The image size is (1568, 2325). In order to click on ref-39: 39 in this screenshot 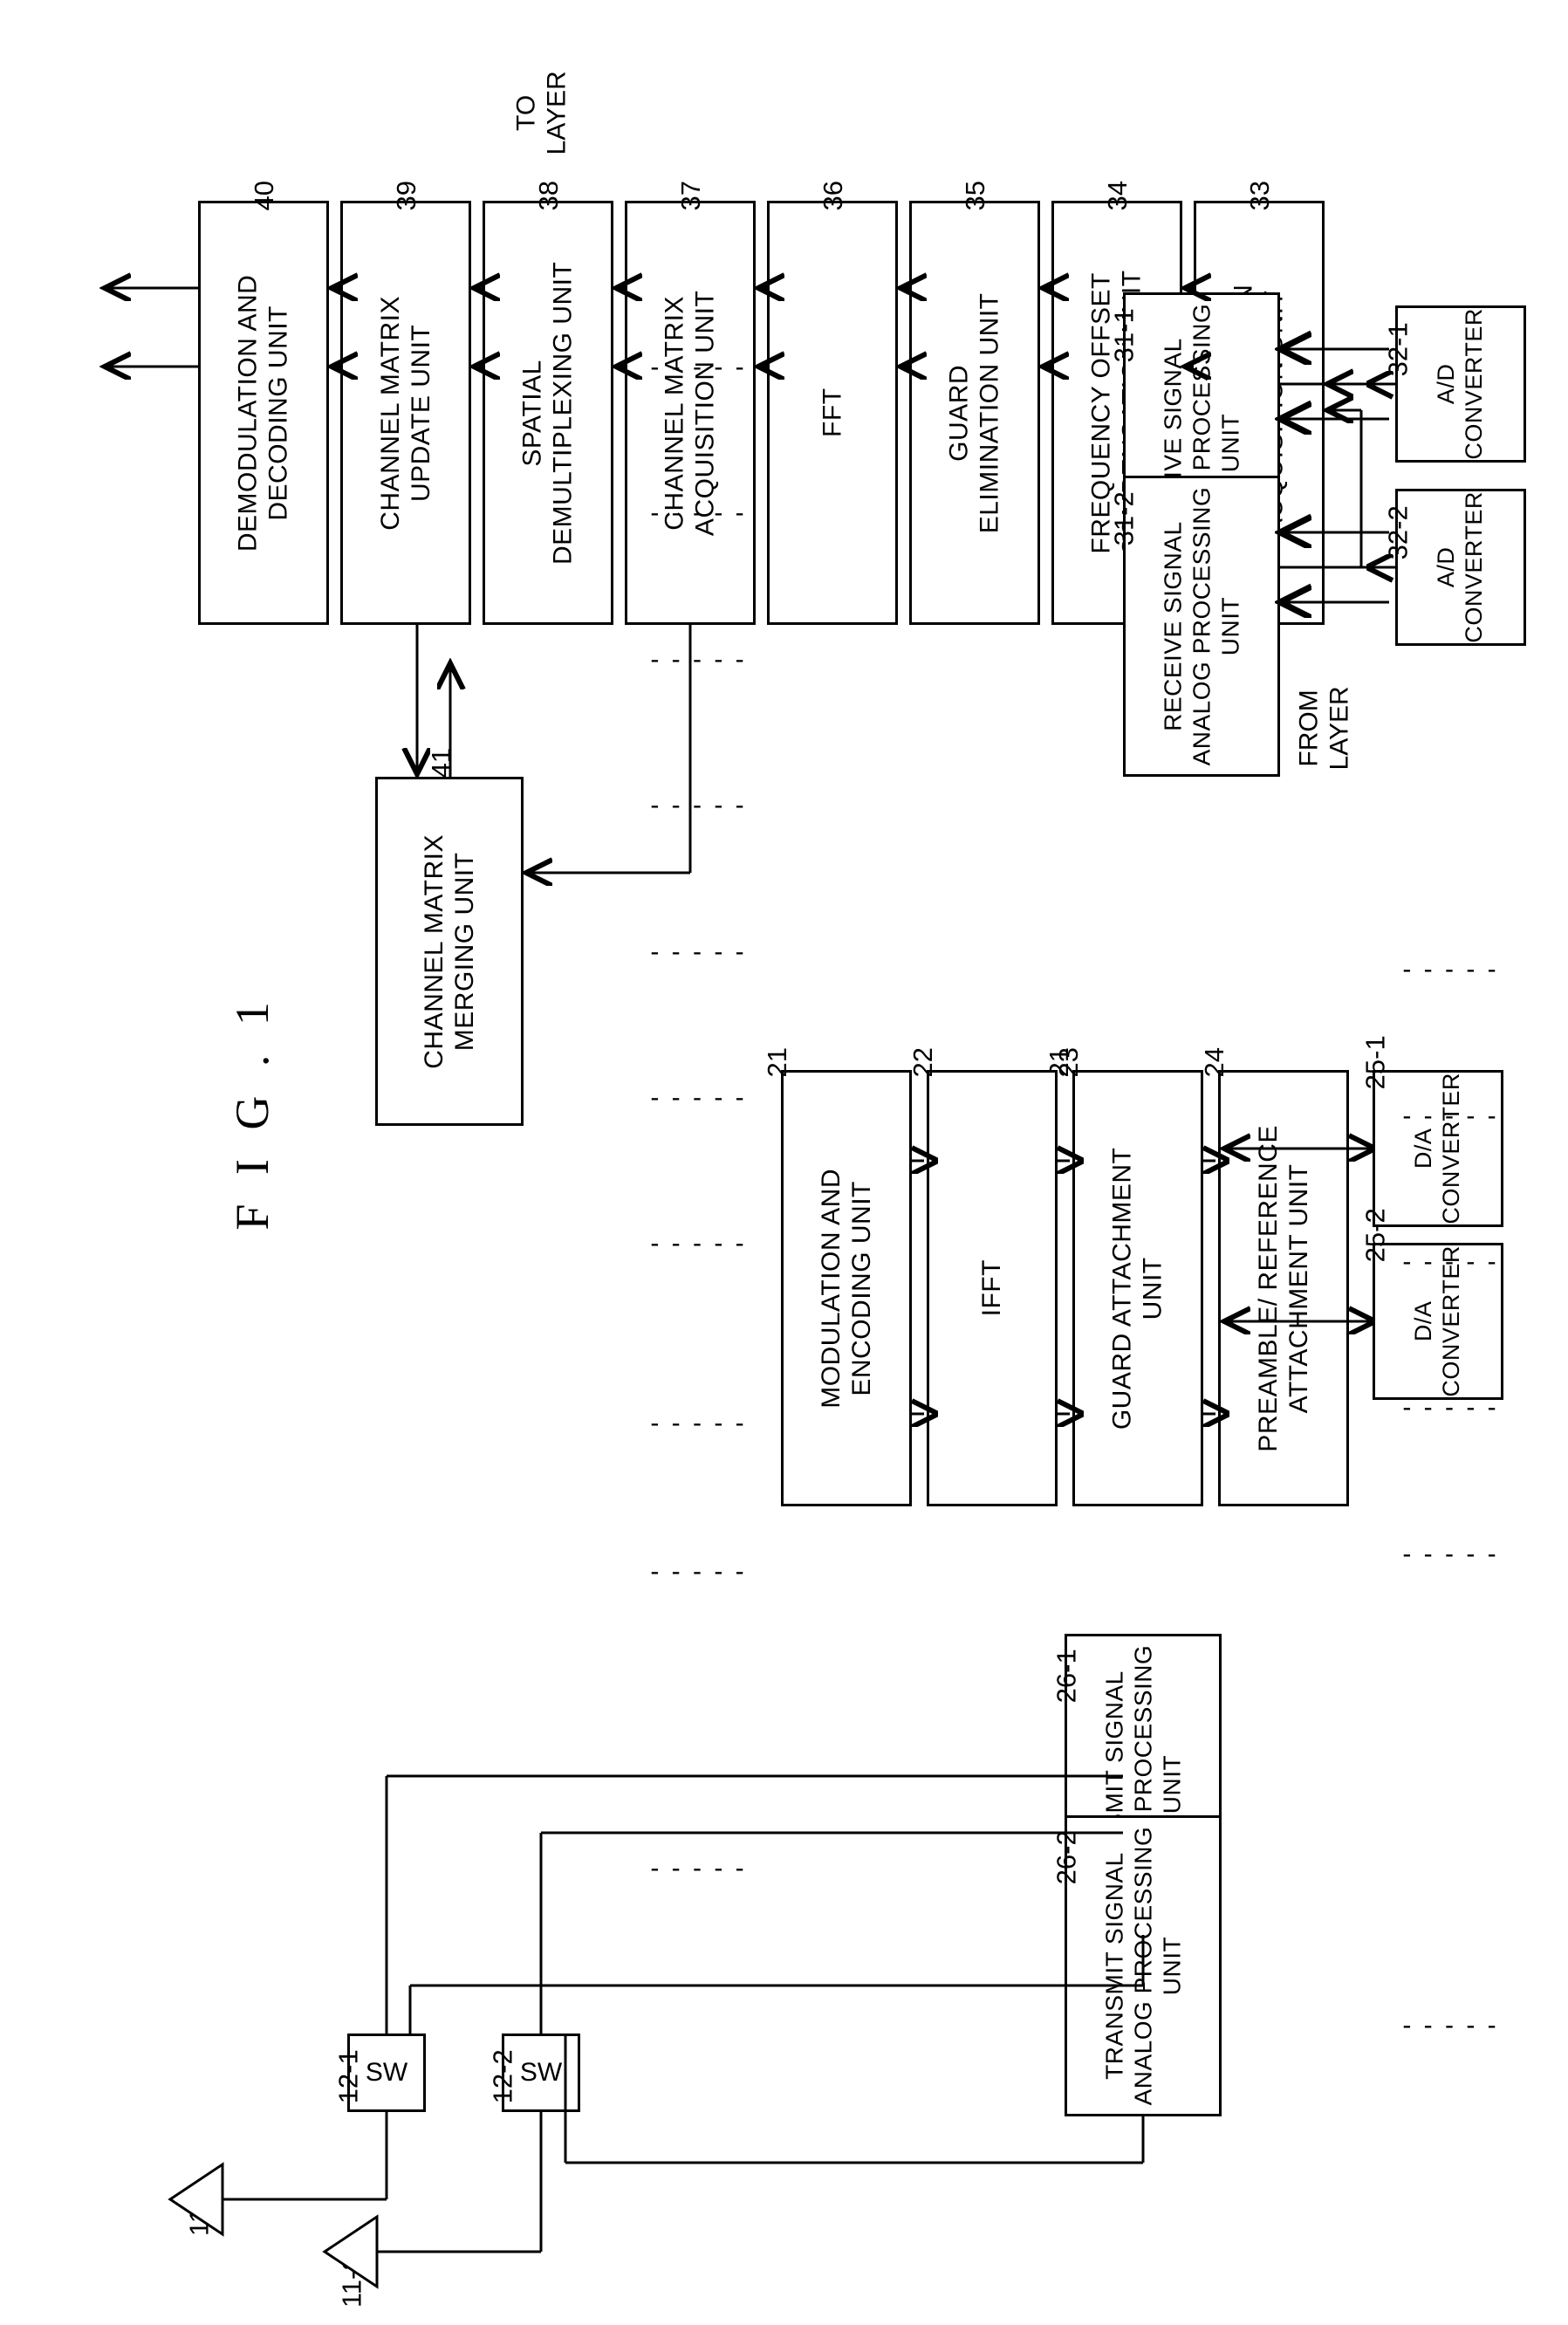, I will do `click(406, 196)`.